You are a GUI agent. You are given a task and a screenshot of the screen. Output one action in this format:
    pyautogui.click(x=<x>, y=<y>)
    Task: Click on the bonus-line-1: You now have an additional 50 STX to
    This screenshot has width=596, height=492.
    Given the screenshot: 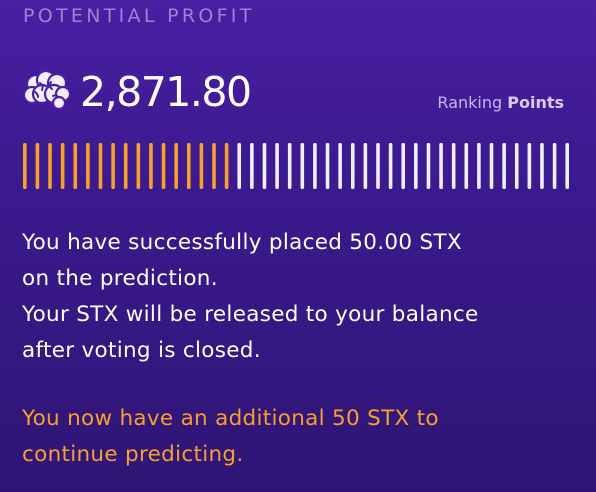 What is the action you would take?
    pyautogui.click(x=230, y=418)
    